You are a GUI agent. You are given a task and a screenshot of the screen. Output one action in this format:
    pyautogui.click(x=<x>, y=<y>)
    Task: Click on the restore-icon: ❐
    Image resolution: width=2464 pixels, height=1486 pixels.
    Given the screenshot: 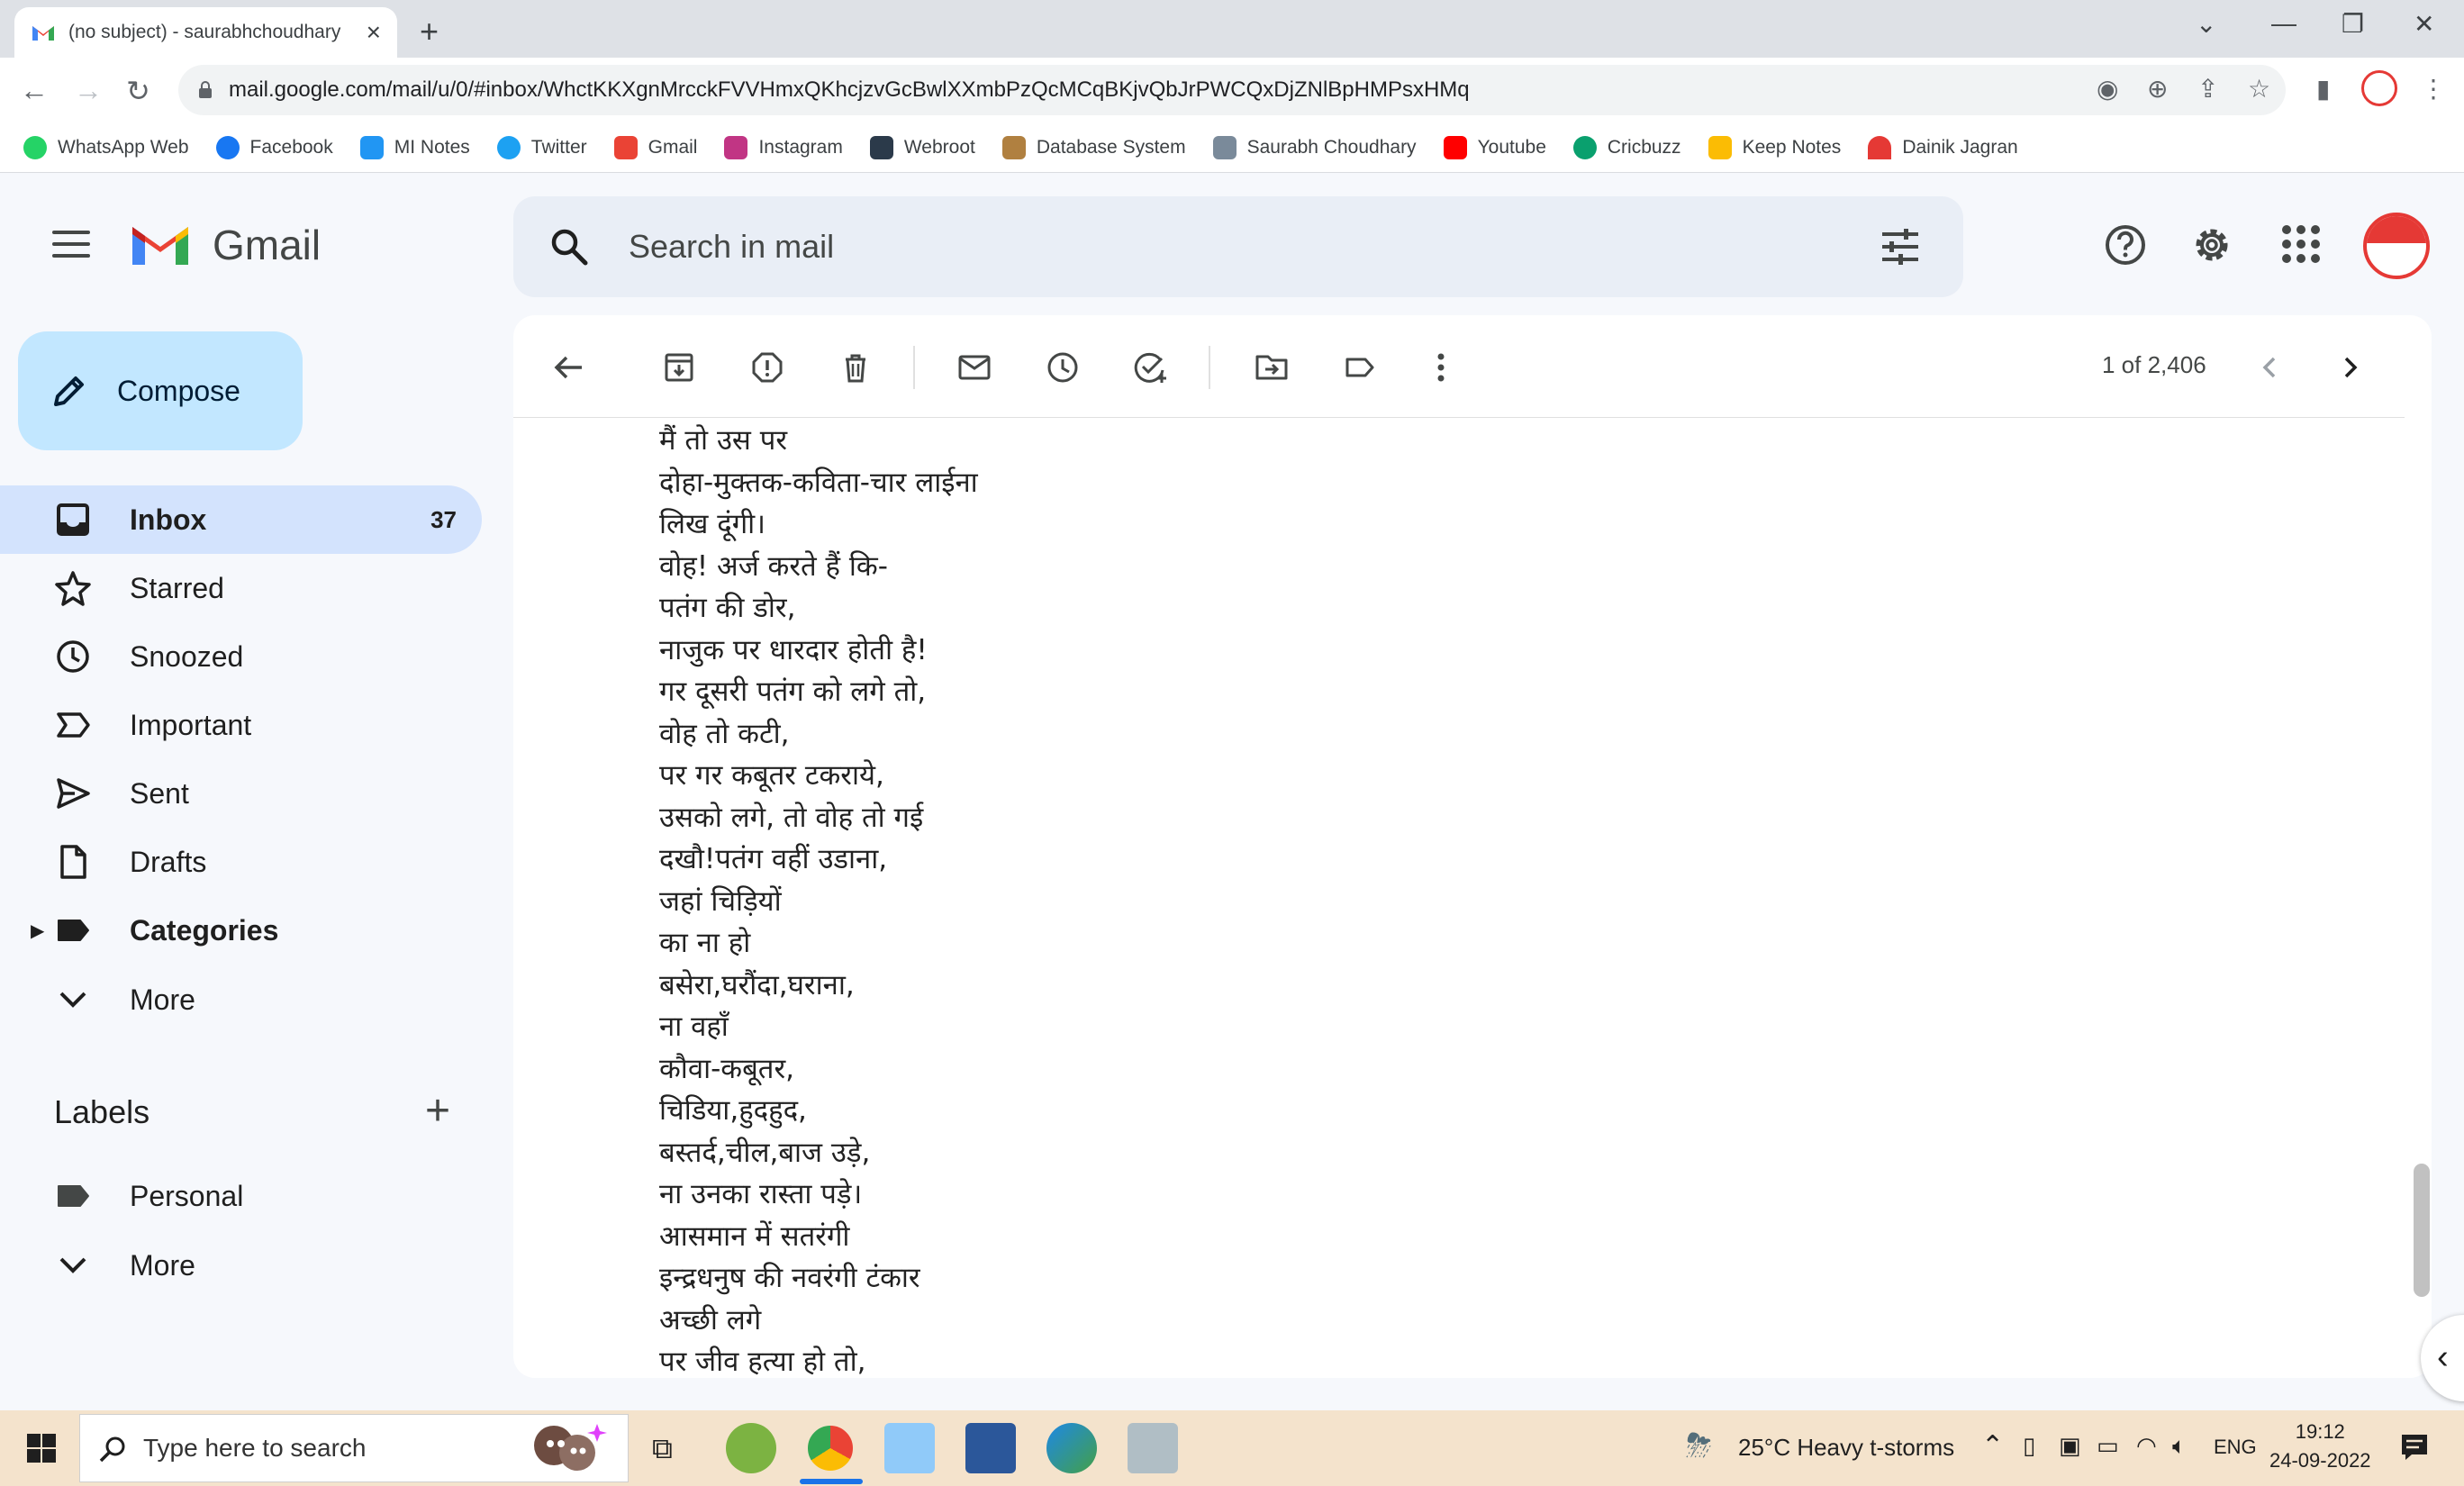 What is the action you would take?
    pyautogui.click(x=2353, y=24)
    